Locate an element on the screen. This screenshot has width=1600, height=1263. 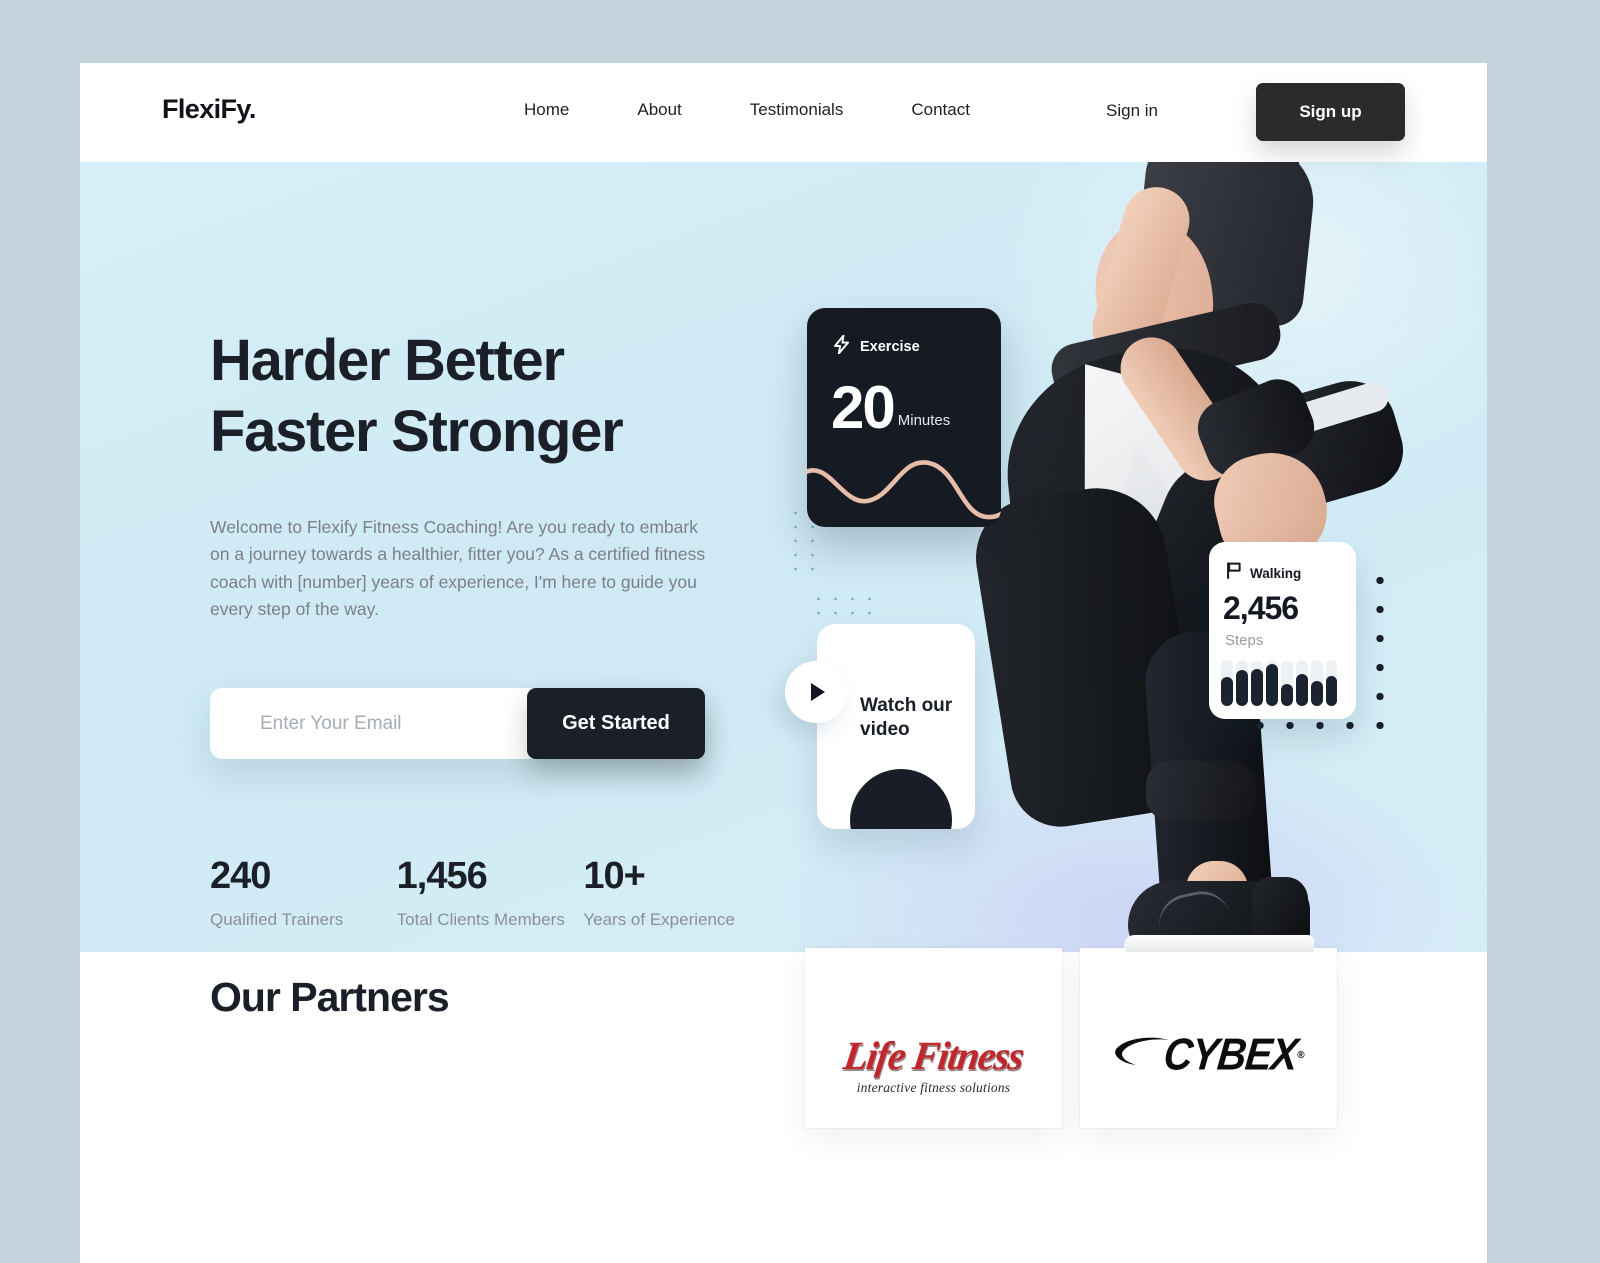
hero-heading-line-2: Faster Stronger is located at coordinates (417, 431).